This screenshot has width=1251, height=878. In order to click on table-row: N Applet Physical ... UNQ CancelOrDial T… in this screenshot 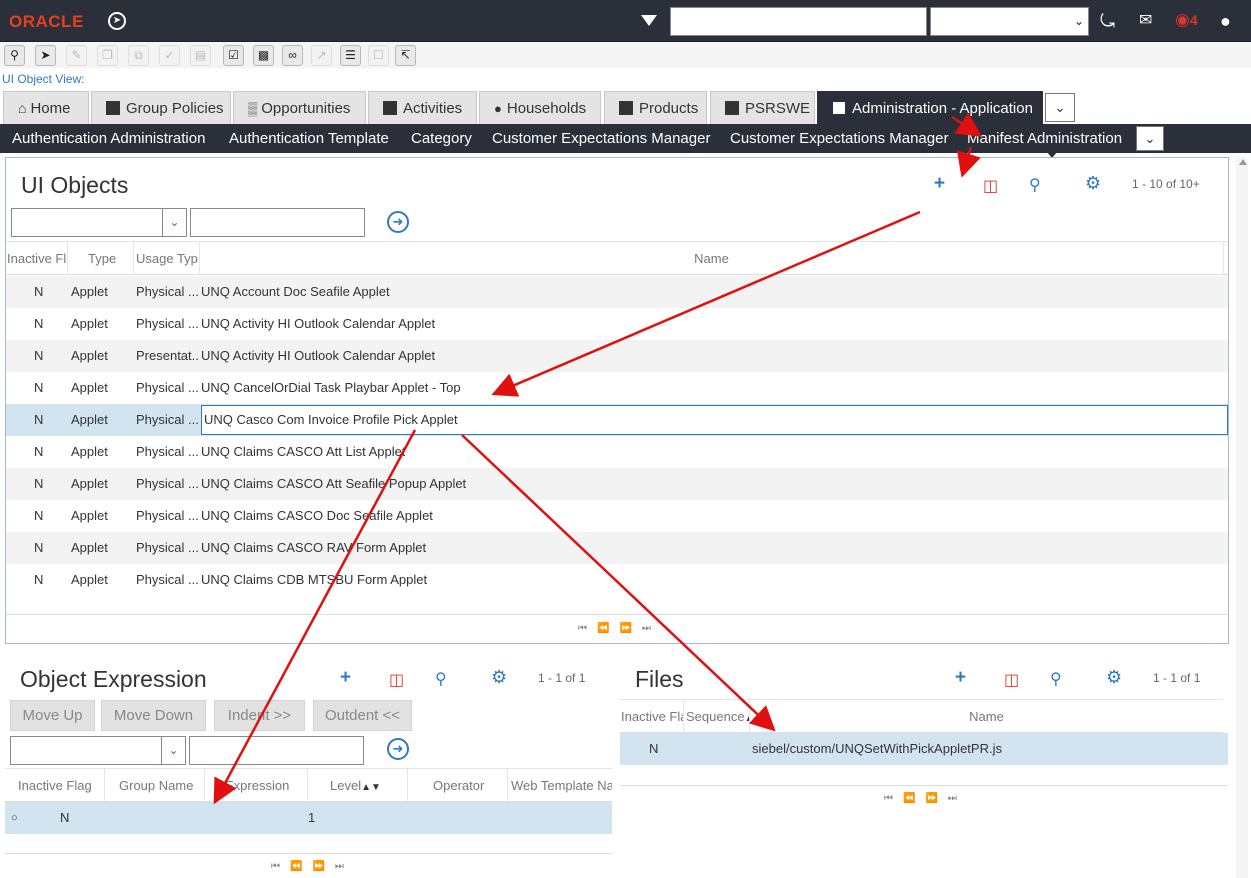, I will do `click(617, 388)`.